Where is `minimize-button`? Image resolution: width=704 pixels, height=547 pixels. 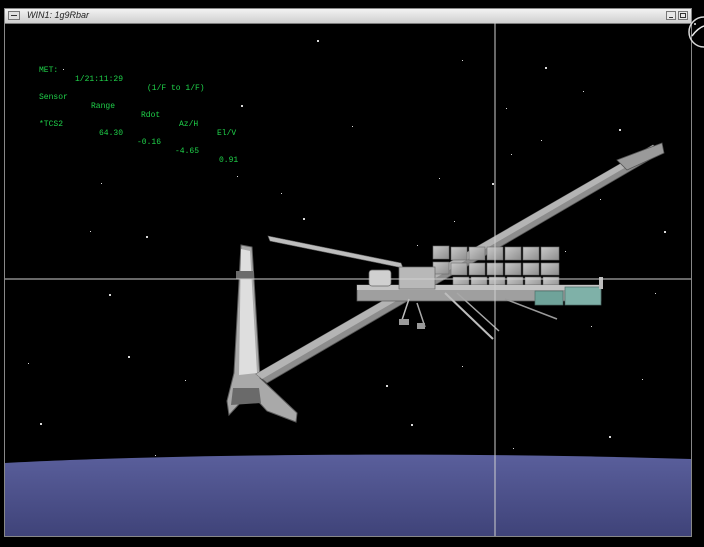 minimize-button is located at coordinates (671, 15).